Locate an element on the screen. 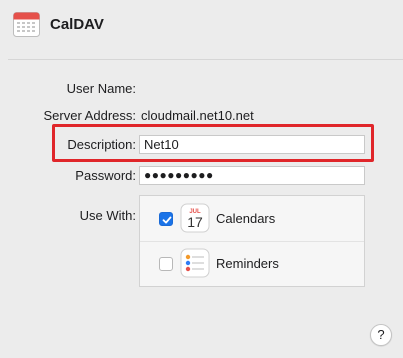 This screenshot has width=403, height=358. reminders-icon is located at coordinates (195, 263).